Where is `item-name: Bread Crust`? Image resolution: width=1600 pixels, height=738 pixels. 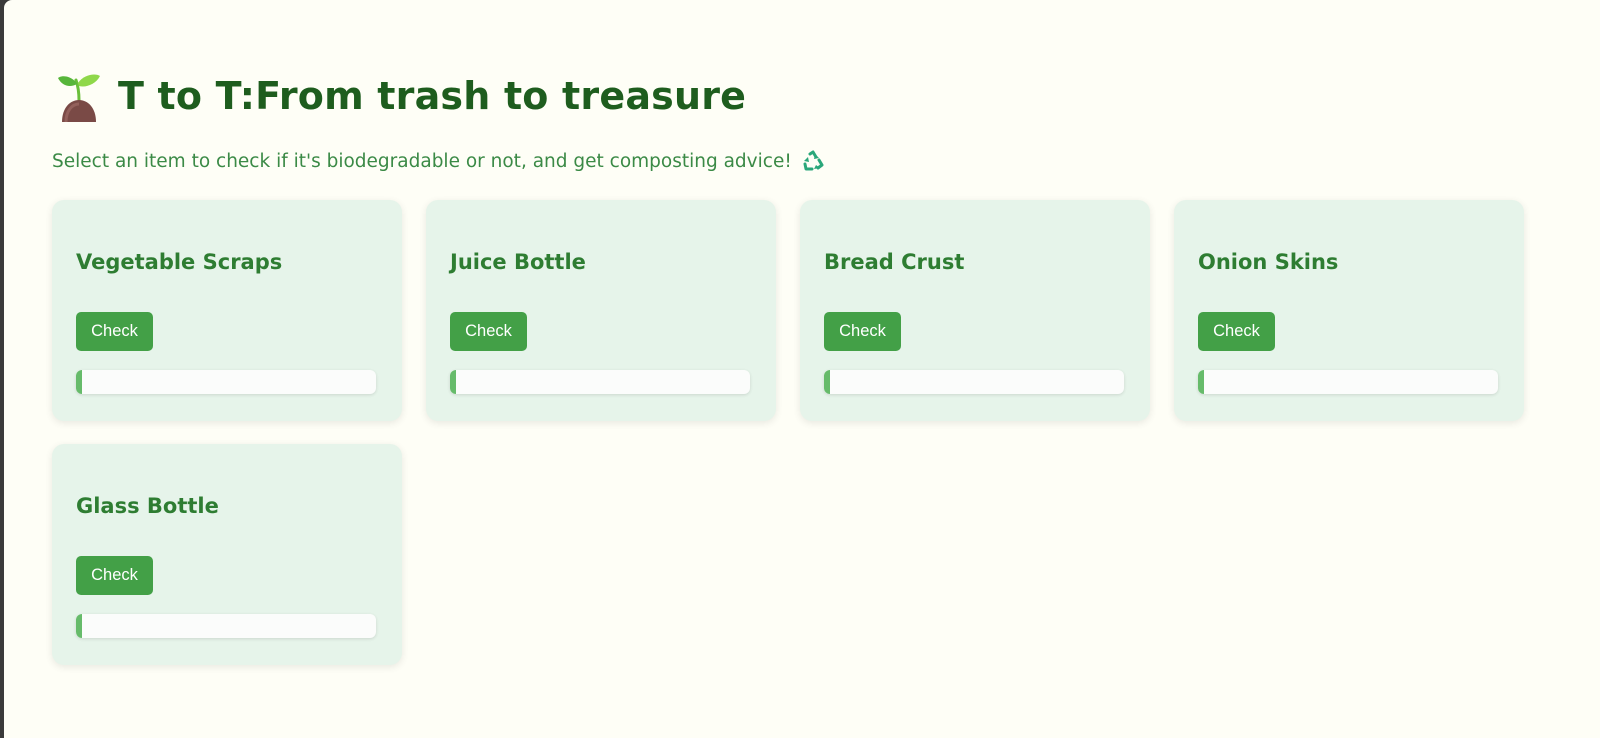
item-name: Bread Crust is located at coordinates (894, 262).